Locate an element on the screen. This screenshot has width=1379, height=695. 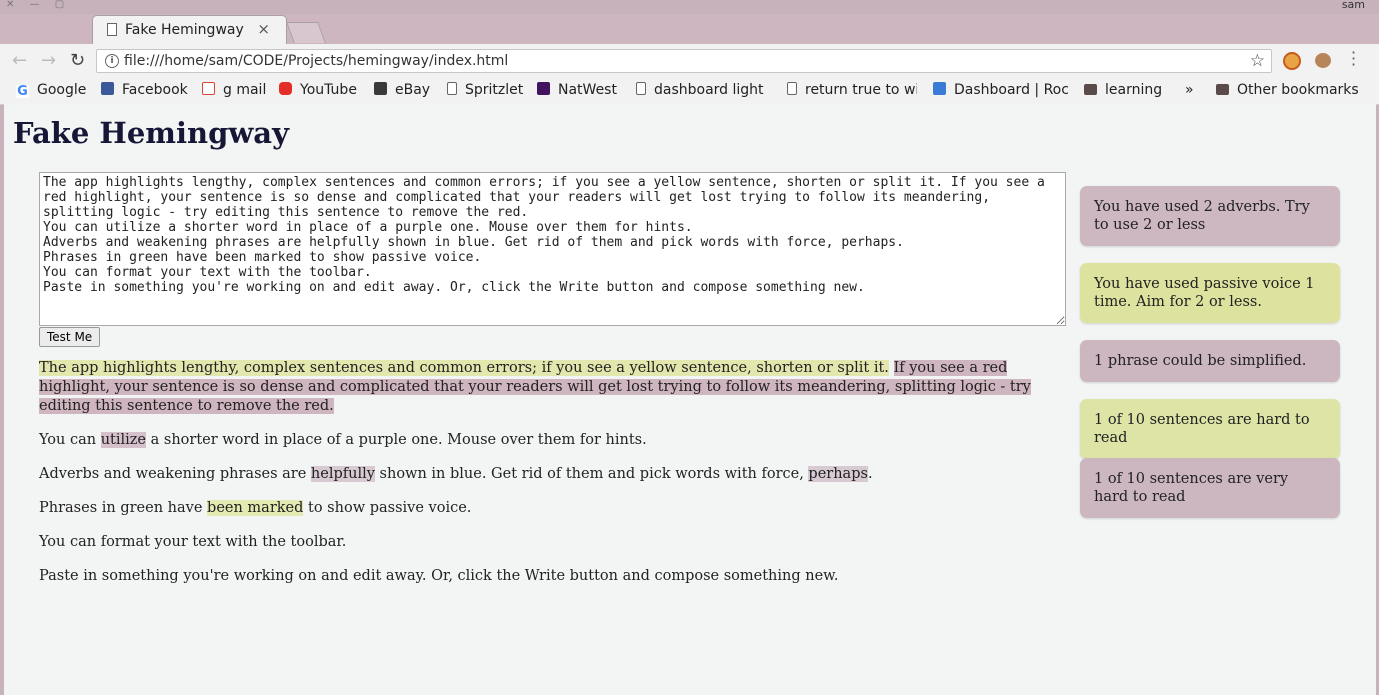
adverb-highlight: helpfully is located at coordinates (342, 474).